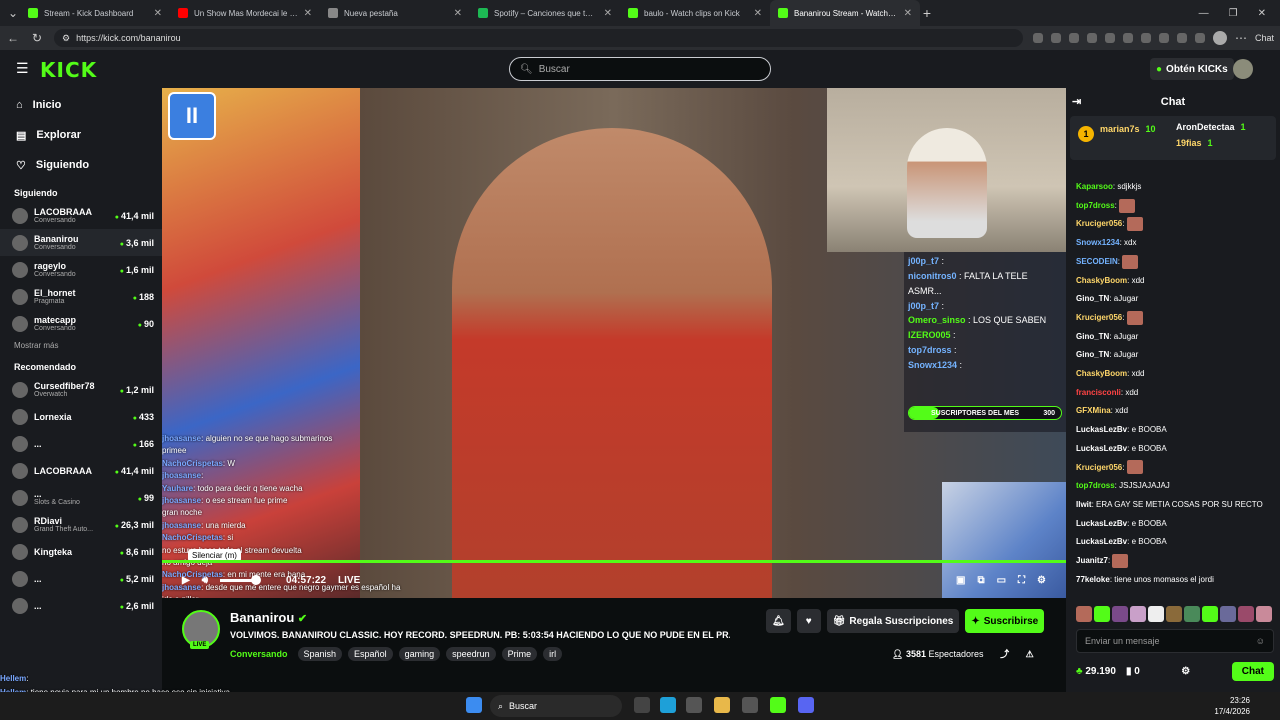 This screenshot has width=1280, height=720. What do you see at coordinates (614, 561) in the screenshot?
I see `progress-bar` at bounding box center [614, 561].